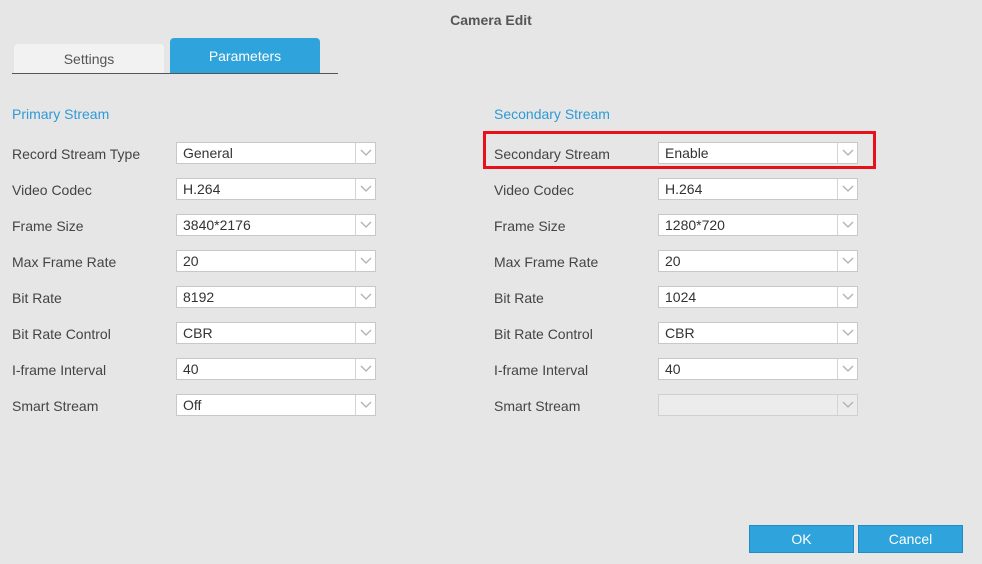  I want to click on secondary-stream-title: Secondary Stream, so click(552, 114).